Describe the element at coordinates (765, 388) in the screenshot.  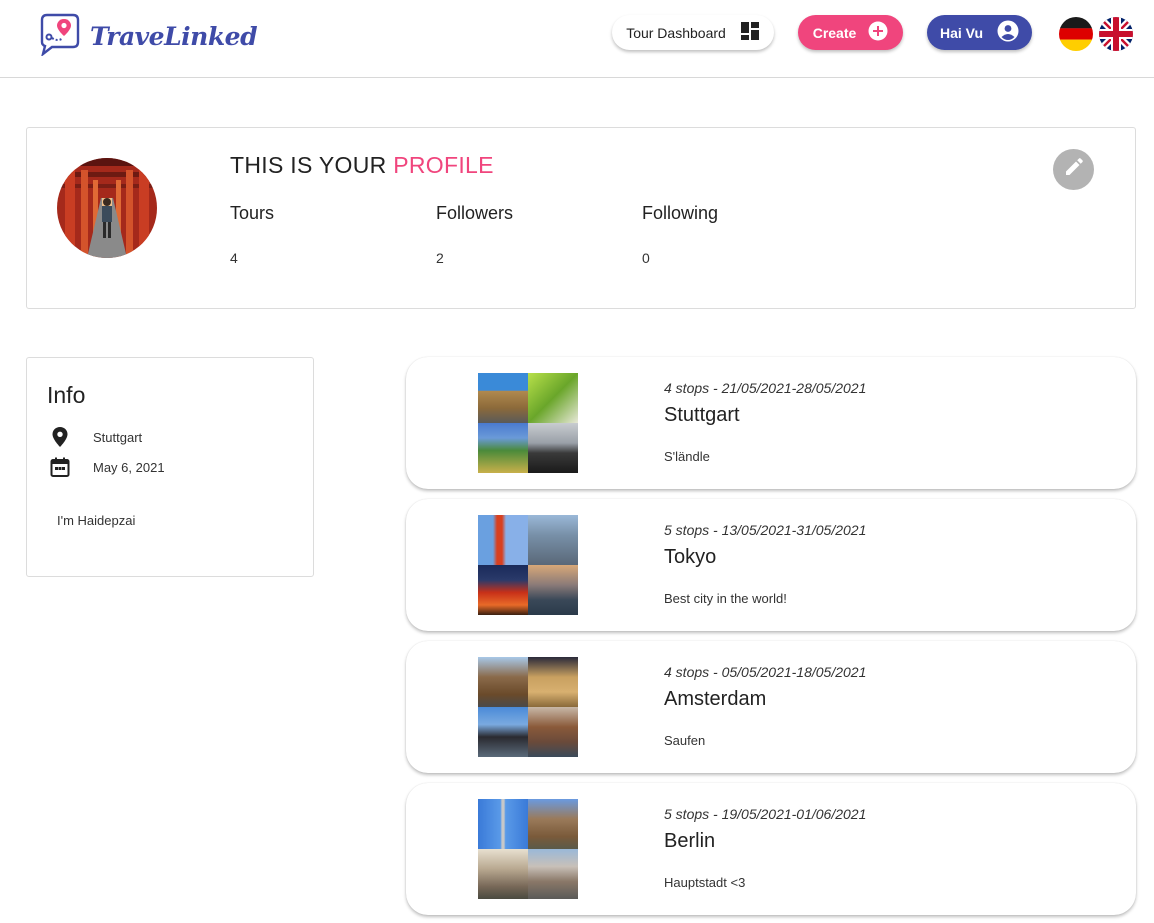
I see `tour-meta: 4 stops - 21/05/2021-28/05/2021` at that location.